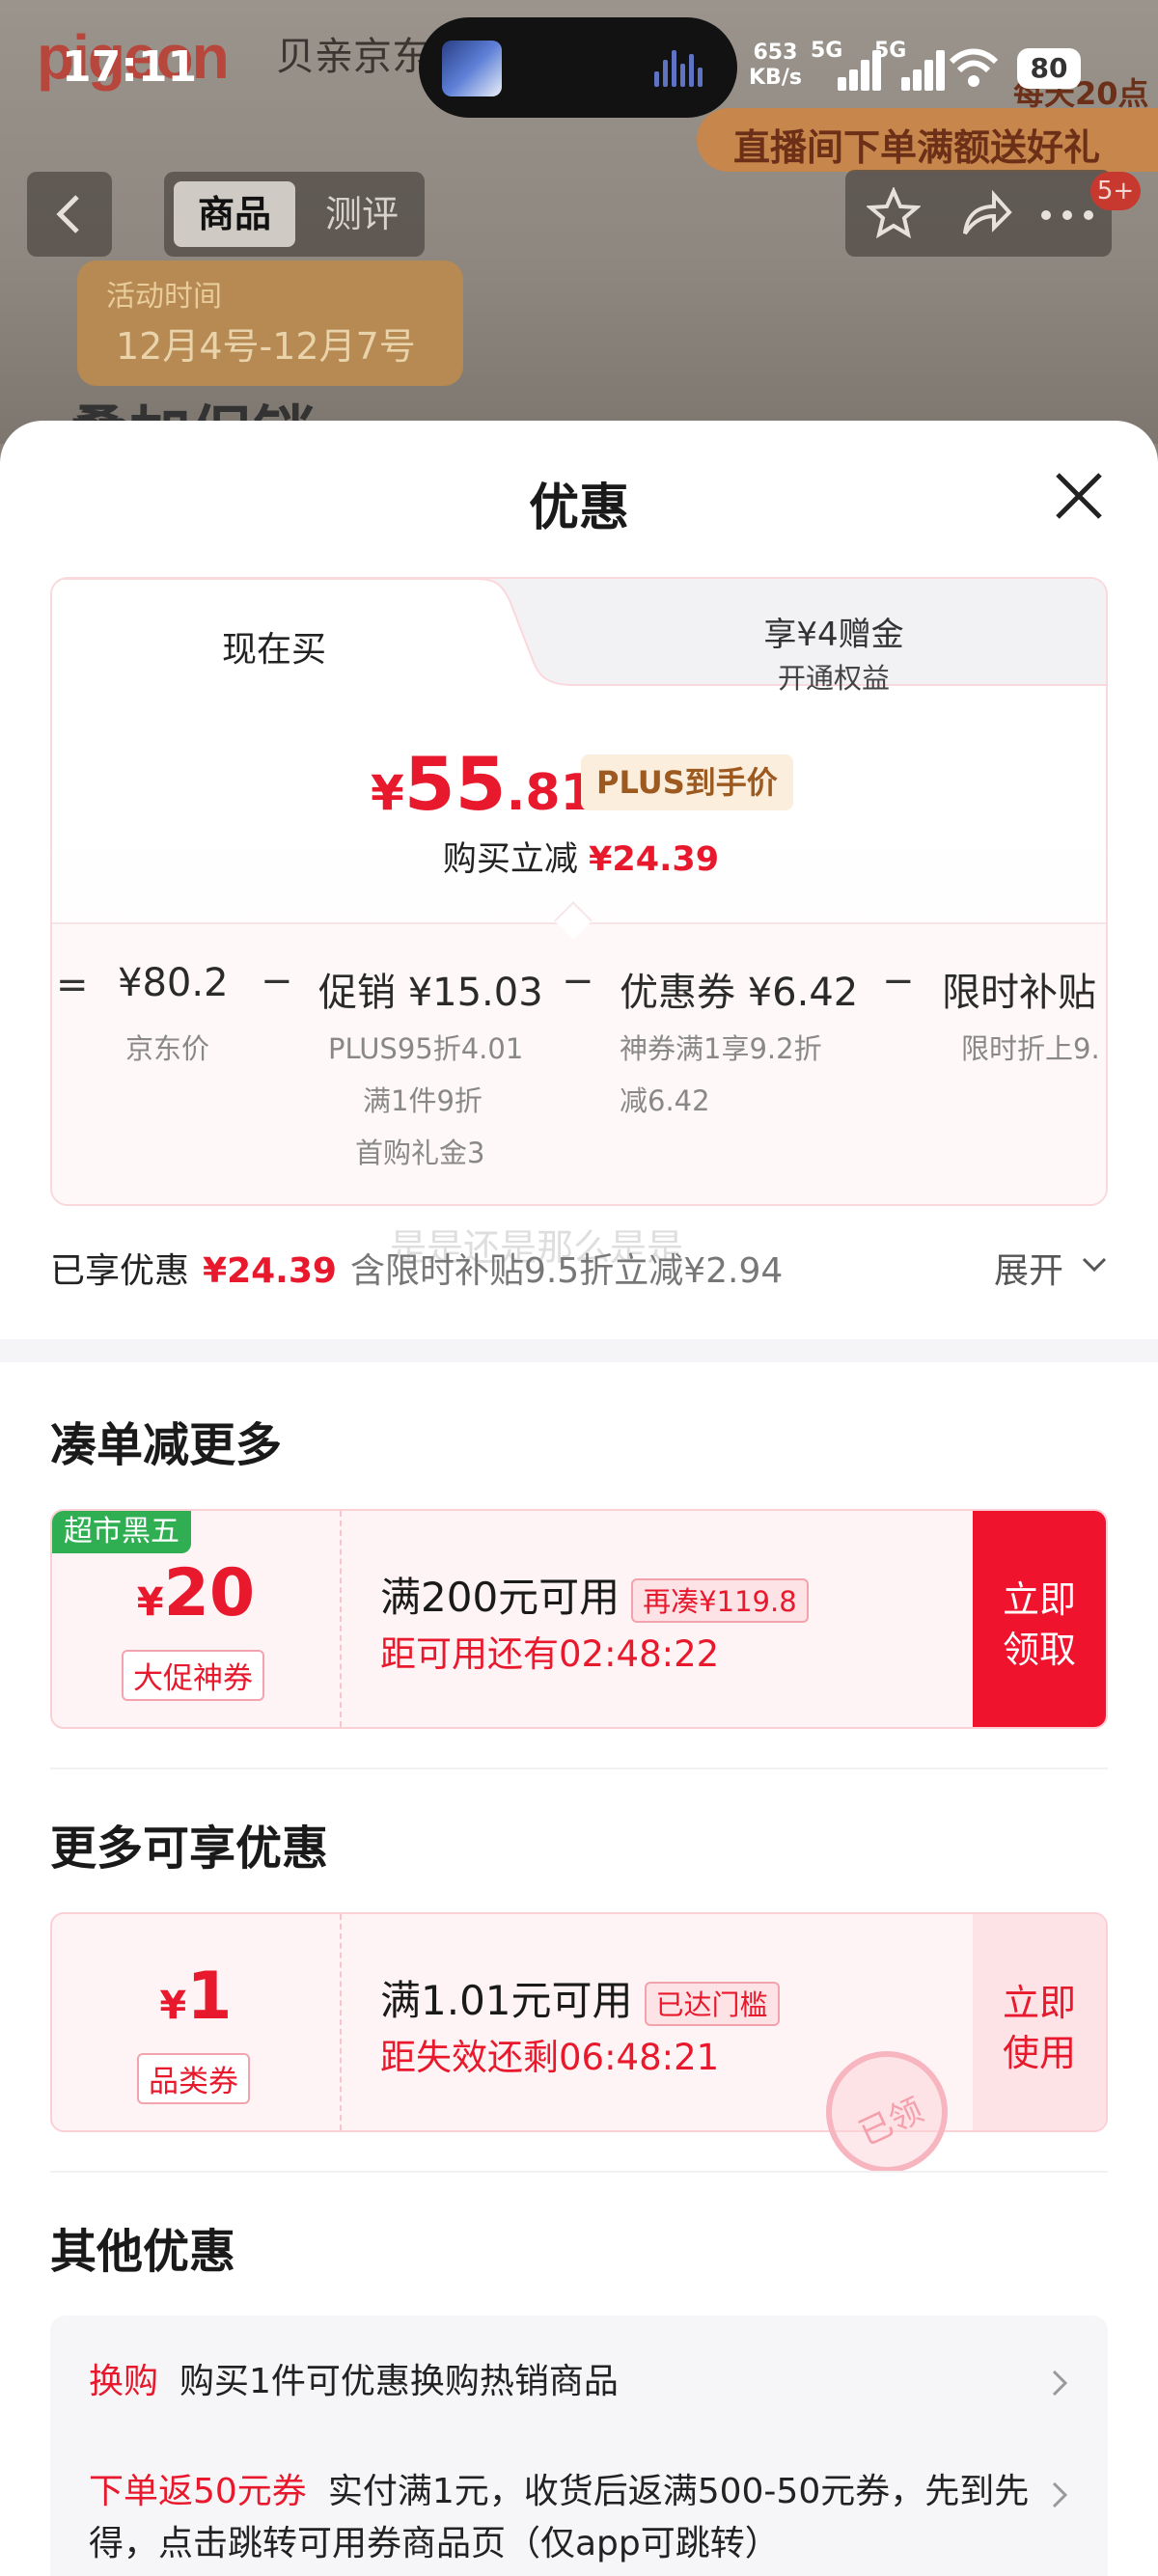 The height and width of the screenshot is (2576, 1158). I want to click on breakdown-operator: =, so click(72, 985).